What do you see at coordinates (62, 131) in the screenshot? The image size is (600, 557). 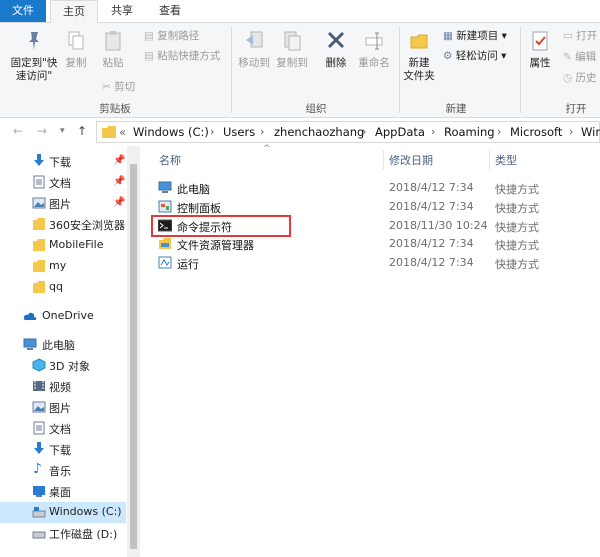 I see `recent-locations-chevron-icon: ▾` at bounding box center [62, 131].